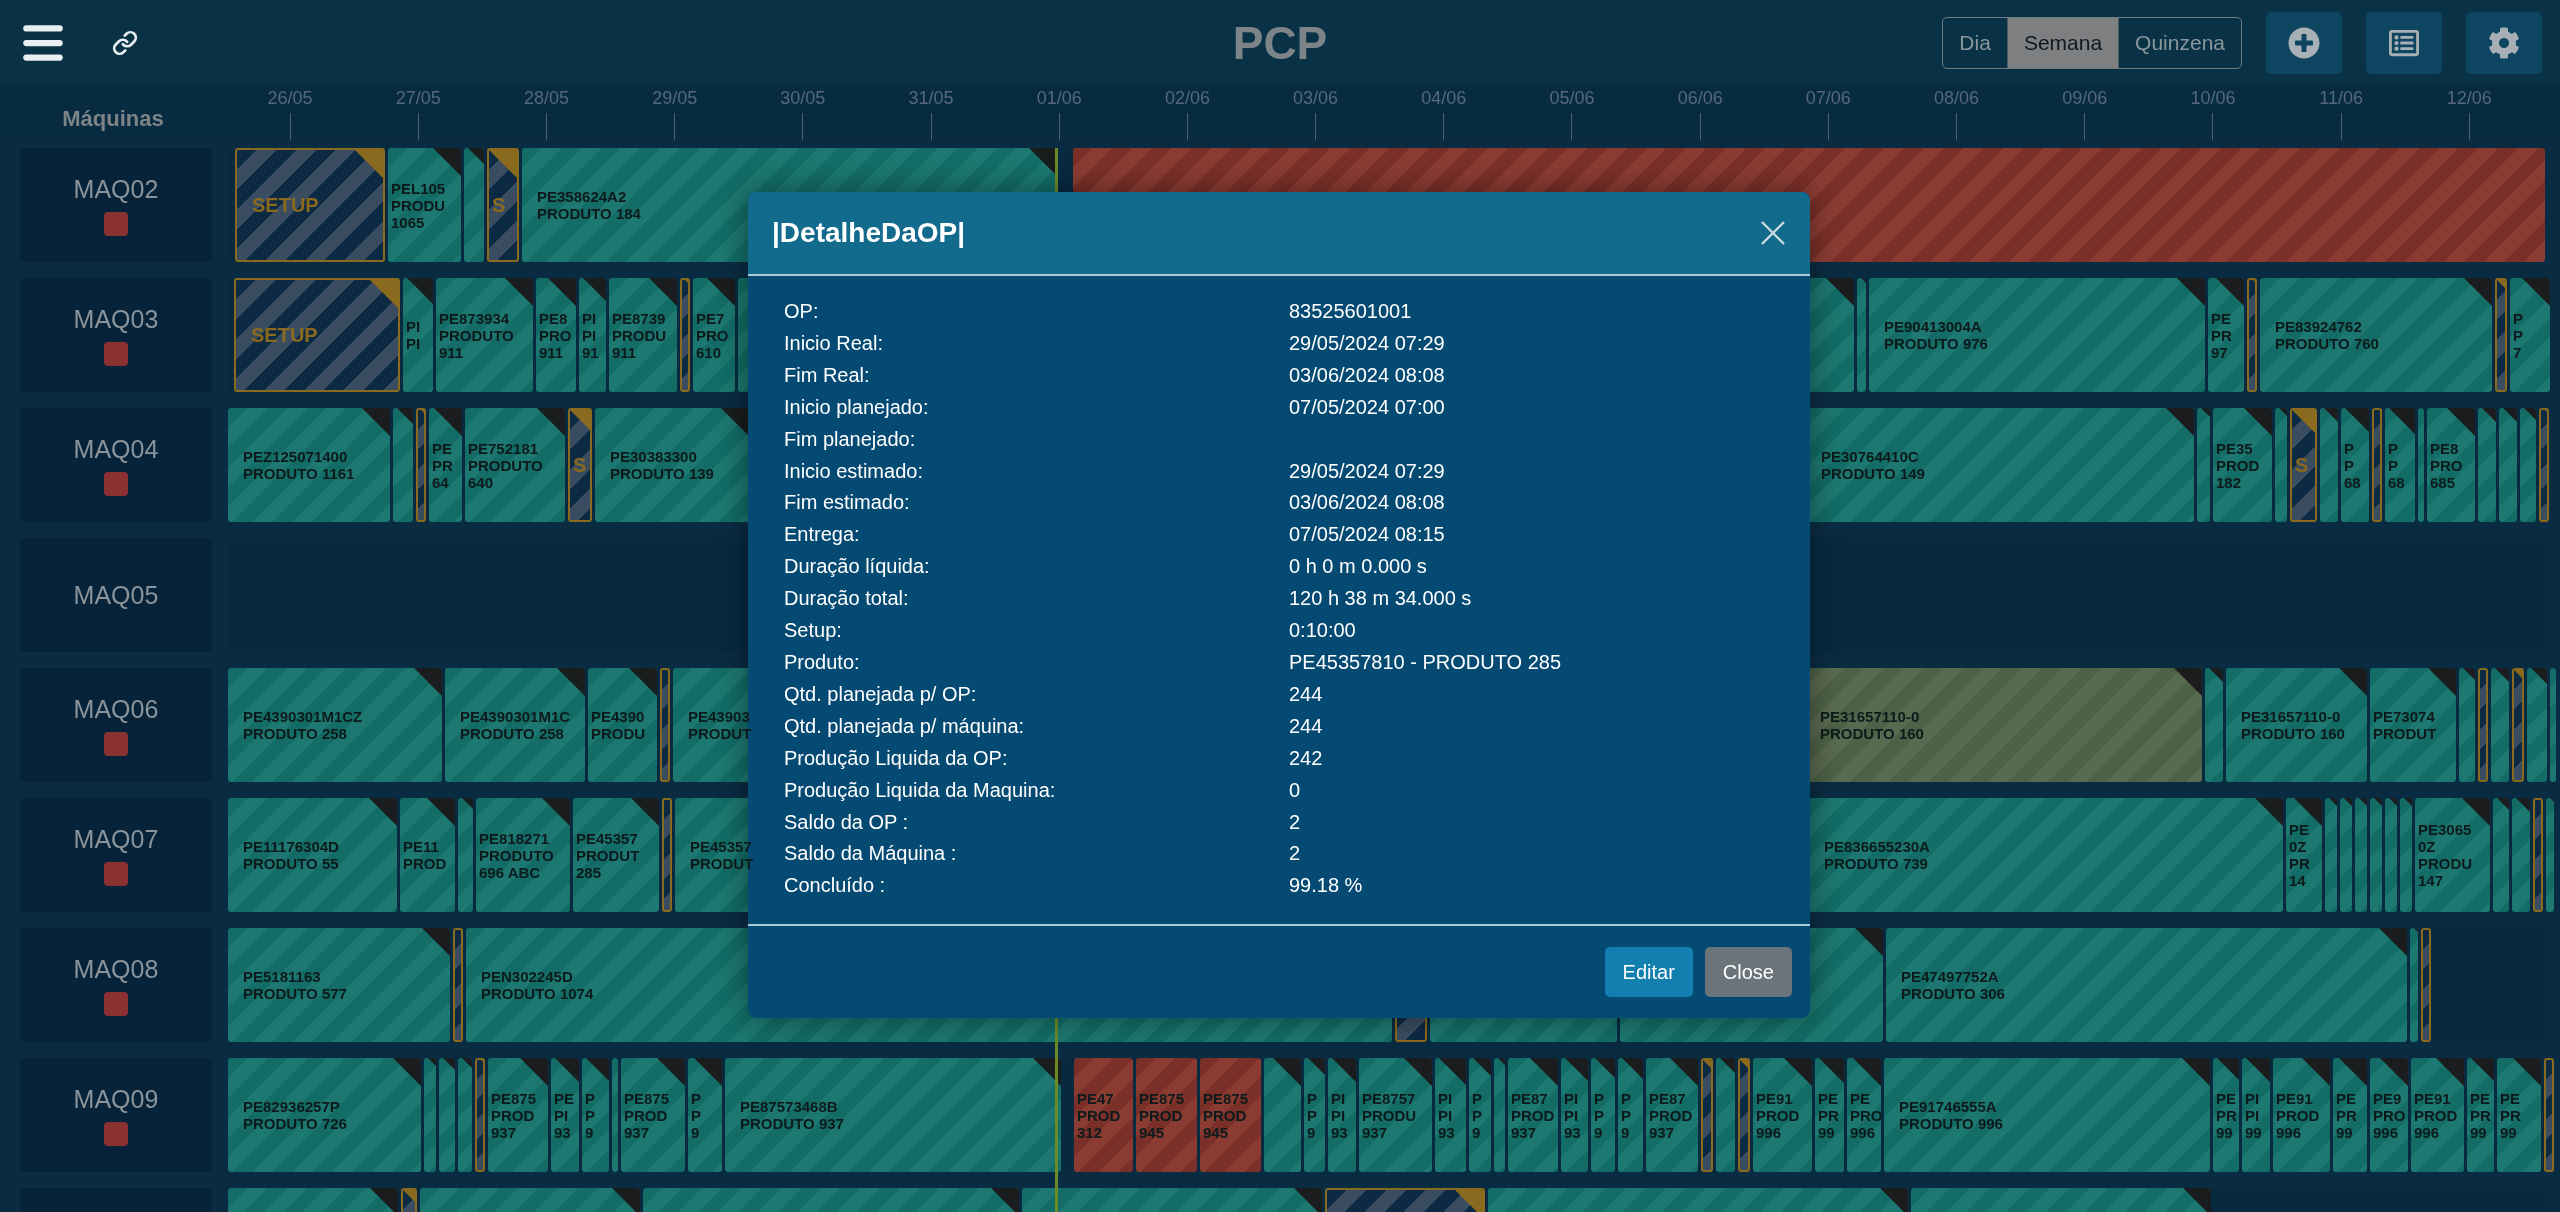  Describe the element at coordinates (418, 205) in the screenshot. I see `order-label: PEL105 PRODU 1065` at that location.